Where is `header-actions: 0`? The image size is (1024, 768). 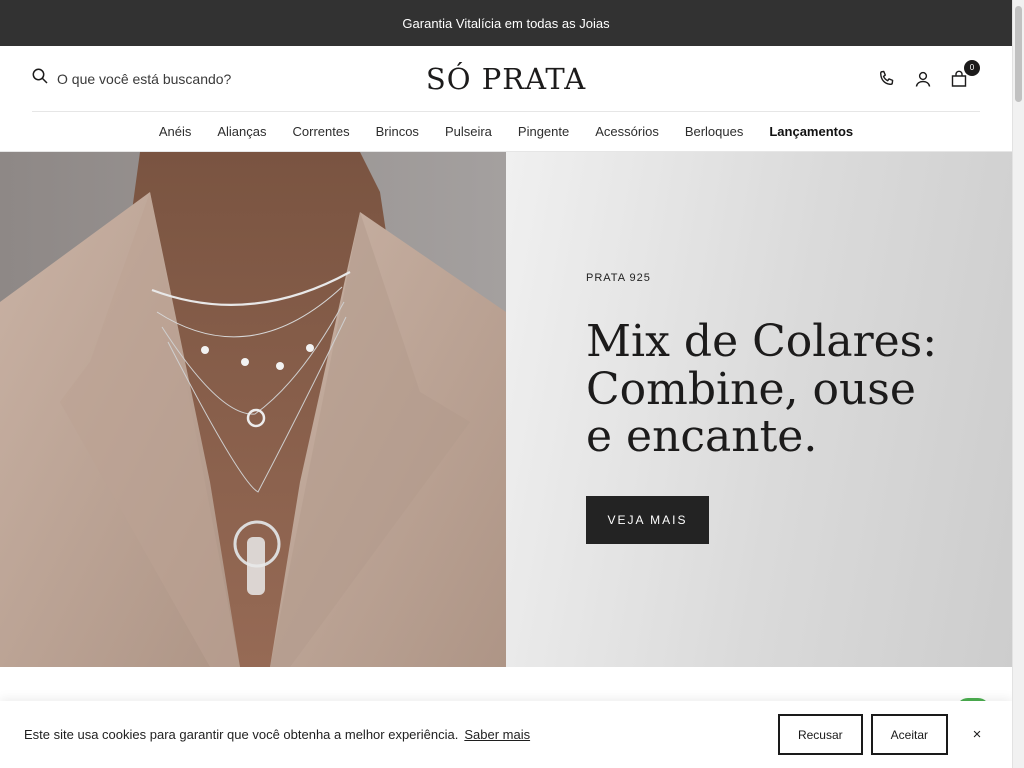 header-actions: 0 is located at coordinates (929, 73).